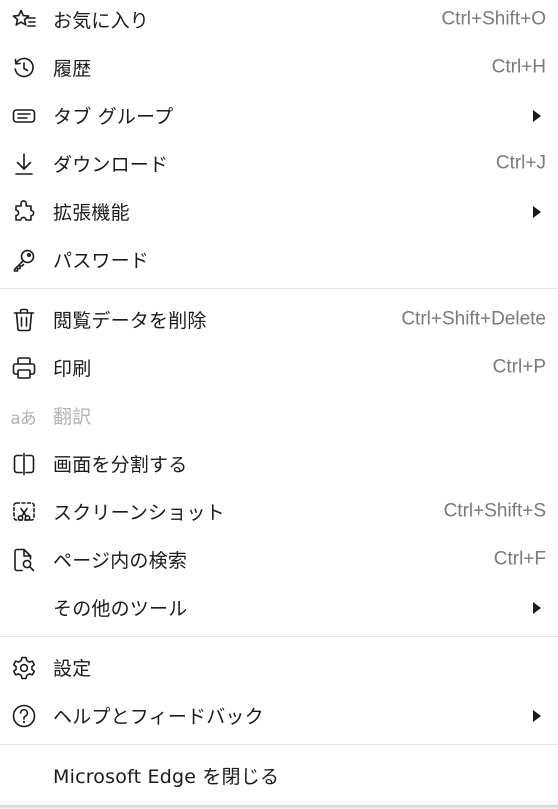 The height and width of the screenshot is (809, 558). What do you see at coordinates (279, 416) in the screenshot?
I see `menu-item-translate: aあ 翻訳` at bounding box center [279, 416].